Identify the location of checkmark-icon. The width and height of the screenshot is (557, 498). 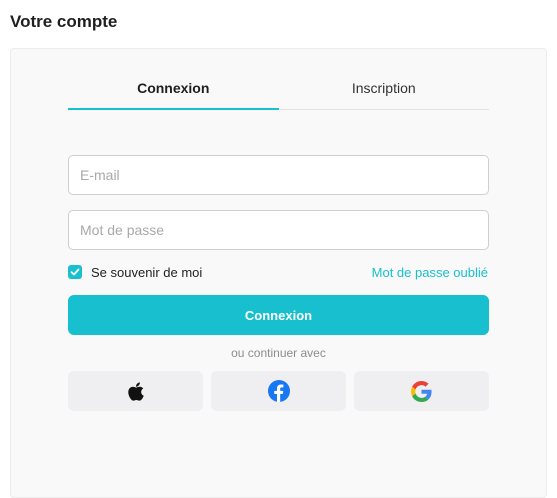
(75, 272).